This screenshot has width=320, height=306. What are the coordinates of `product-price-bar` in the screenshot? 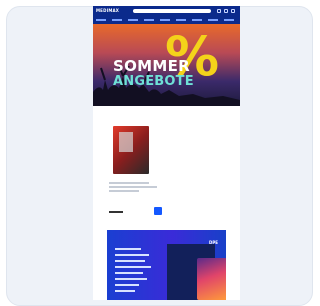 It's located at (116, 212).